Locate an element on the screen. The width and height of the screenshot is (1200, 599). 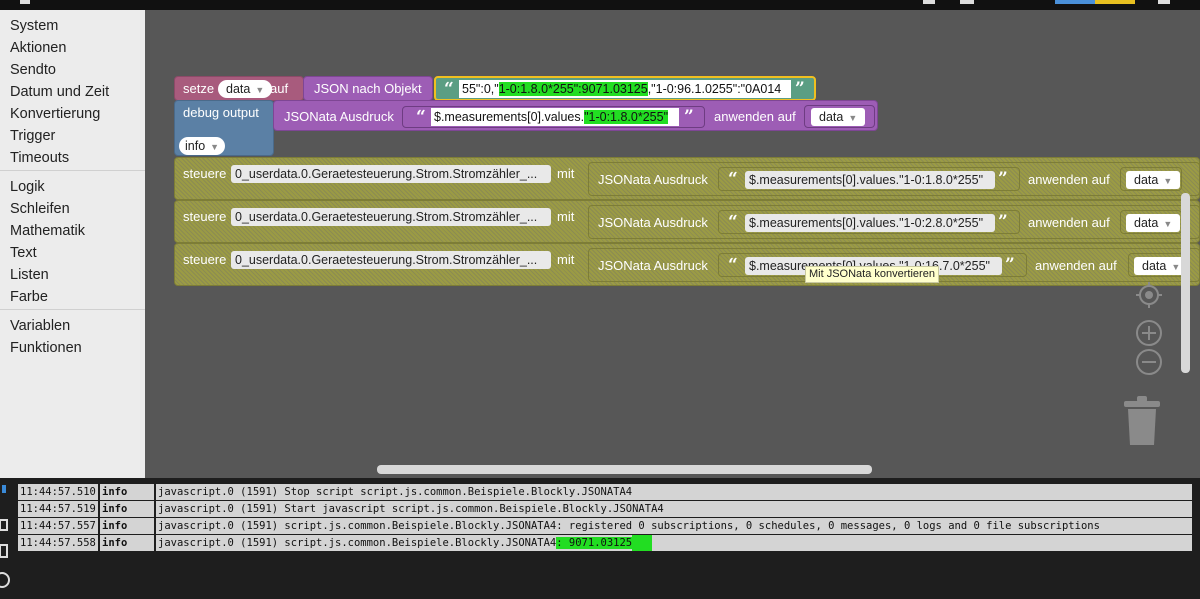
log-time: 11:44:57.519 is located at coordinates (58, 509).